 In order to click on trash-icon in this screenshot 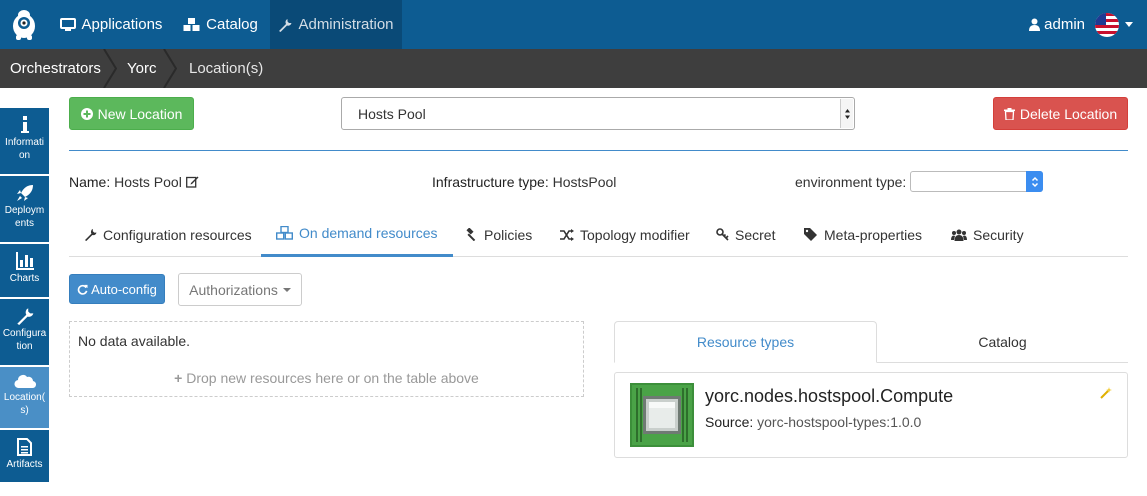, I will do `click(1009, 113)`.